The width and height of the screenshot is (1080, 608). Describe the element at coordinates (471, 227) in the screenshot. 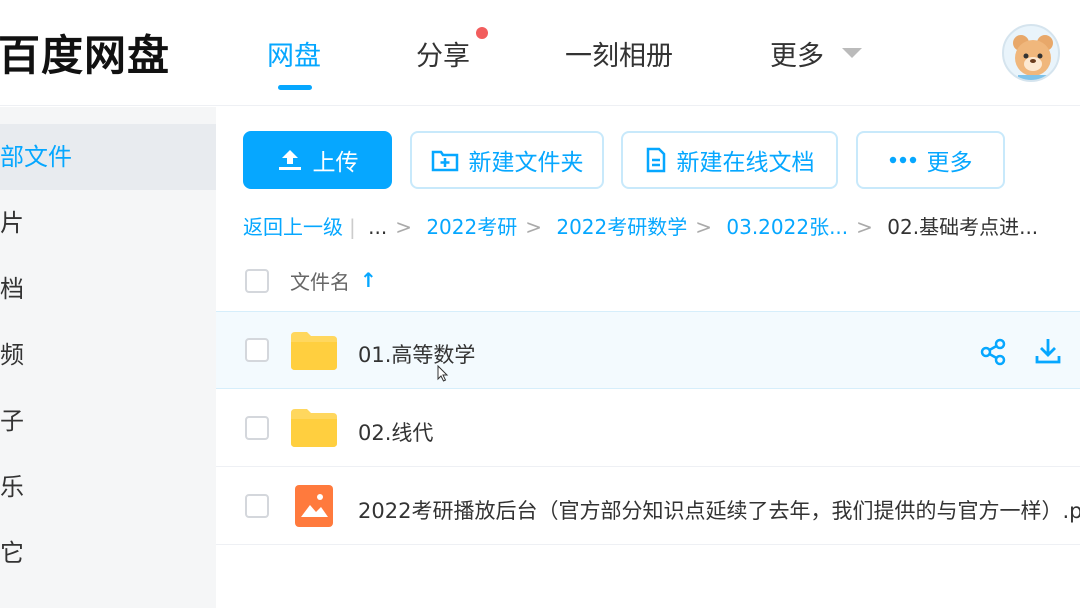

I see `breadcrumb-crumb: 2022考研` at that location.